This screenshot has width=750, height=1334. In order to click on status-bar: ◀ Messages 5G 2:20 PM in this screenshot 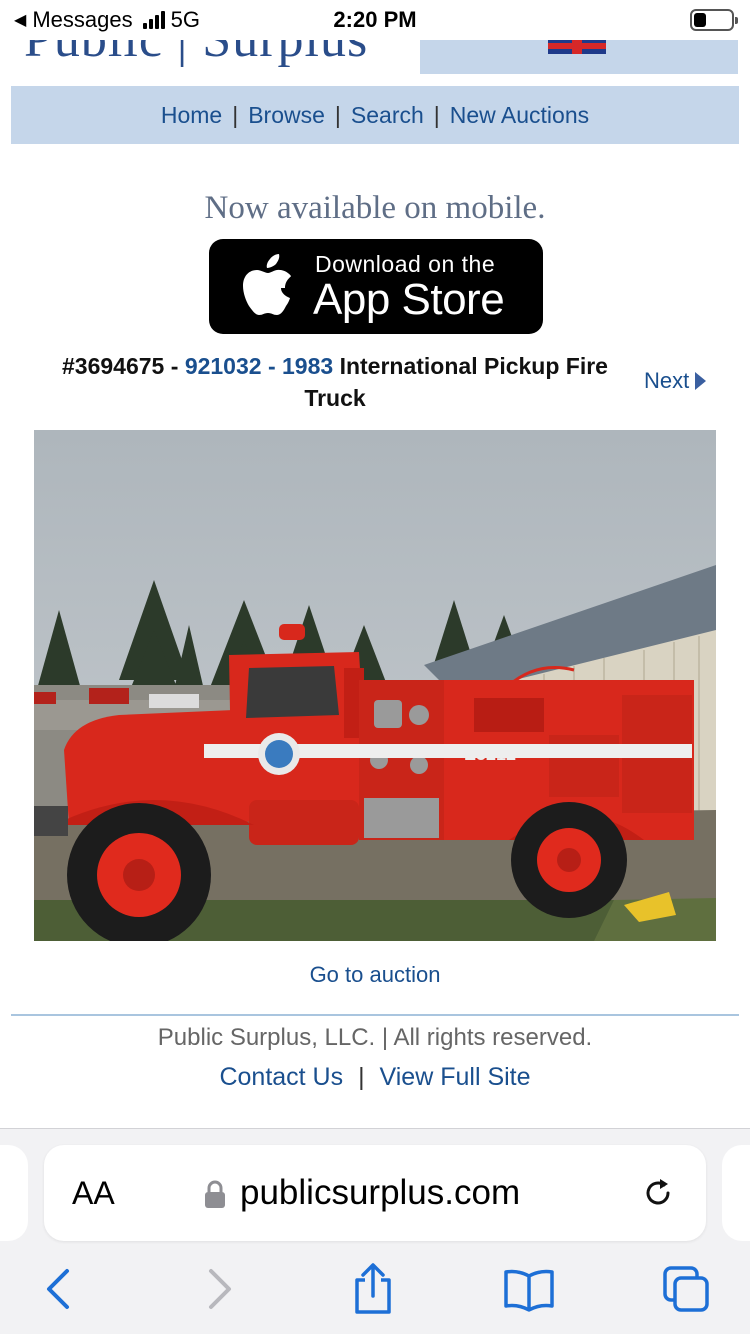, I will do `click(375, 20)`.